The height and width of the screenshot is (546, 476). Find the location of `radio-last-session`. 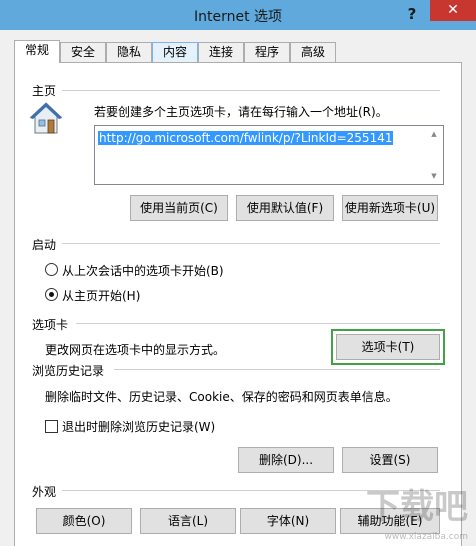

radio-last-session is located at coordinates (51, 269).